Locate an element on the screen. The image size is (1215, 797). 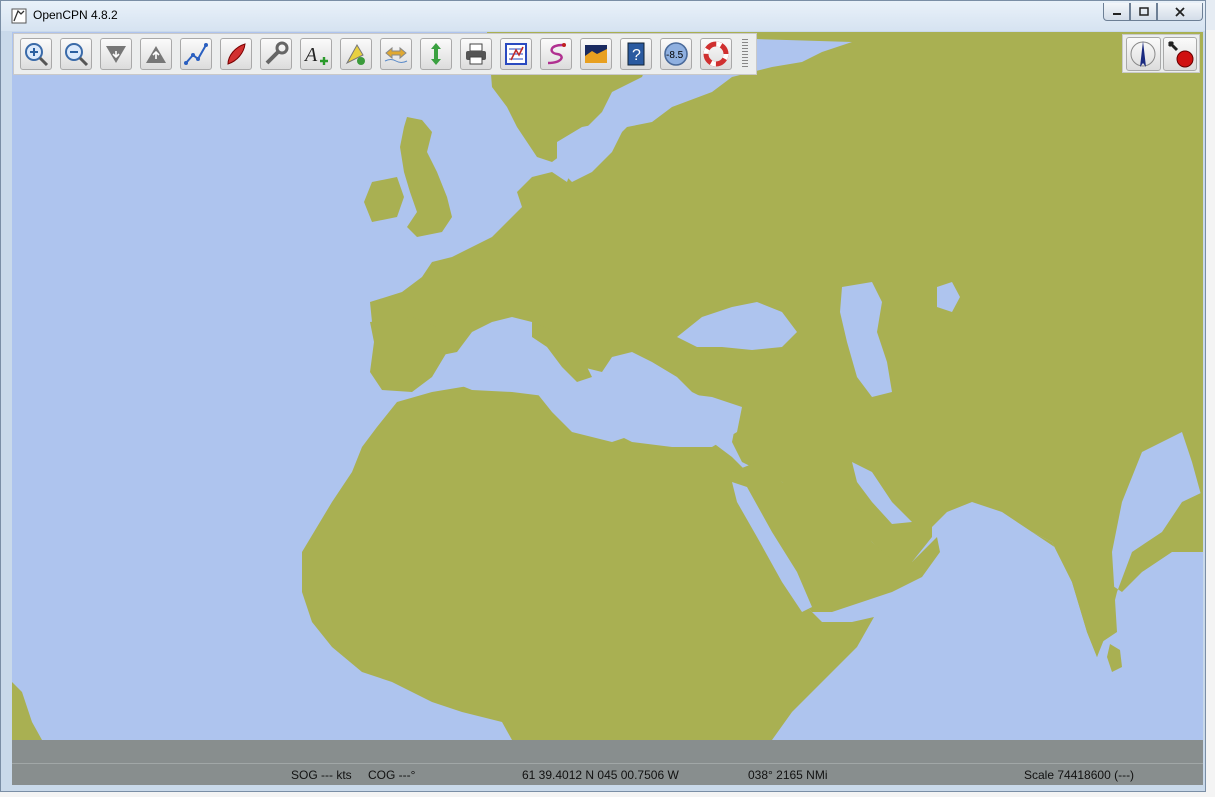
ais-icon: -8.5 is located at coordinates (676, 54).